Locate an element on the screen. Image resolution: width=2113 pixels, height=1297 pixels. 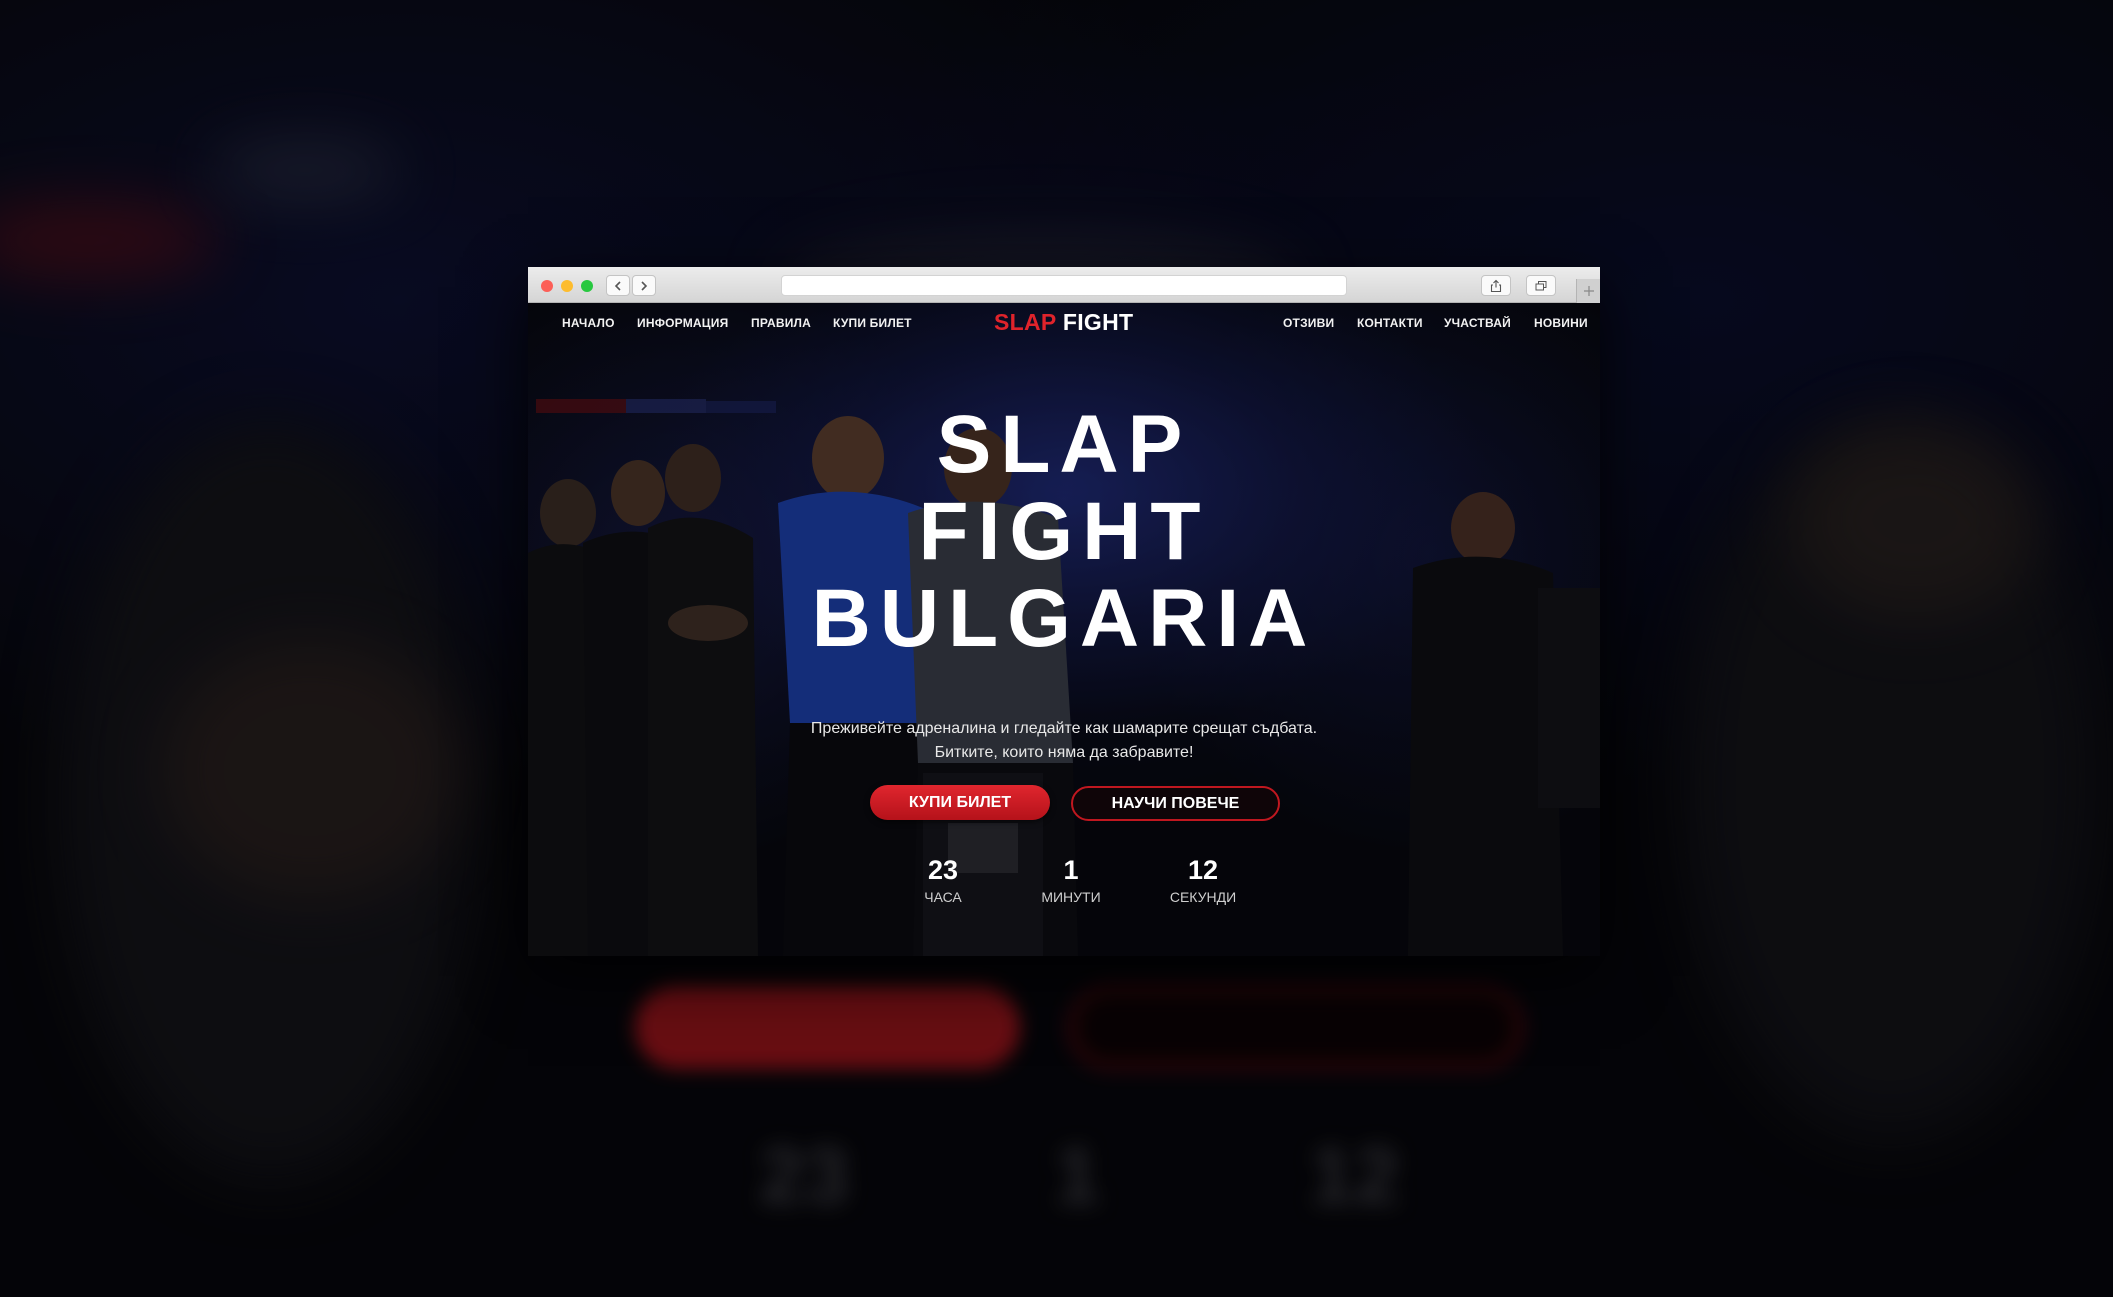
back-button is located at coordinates (618, 285).